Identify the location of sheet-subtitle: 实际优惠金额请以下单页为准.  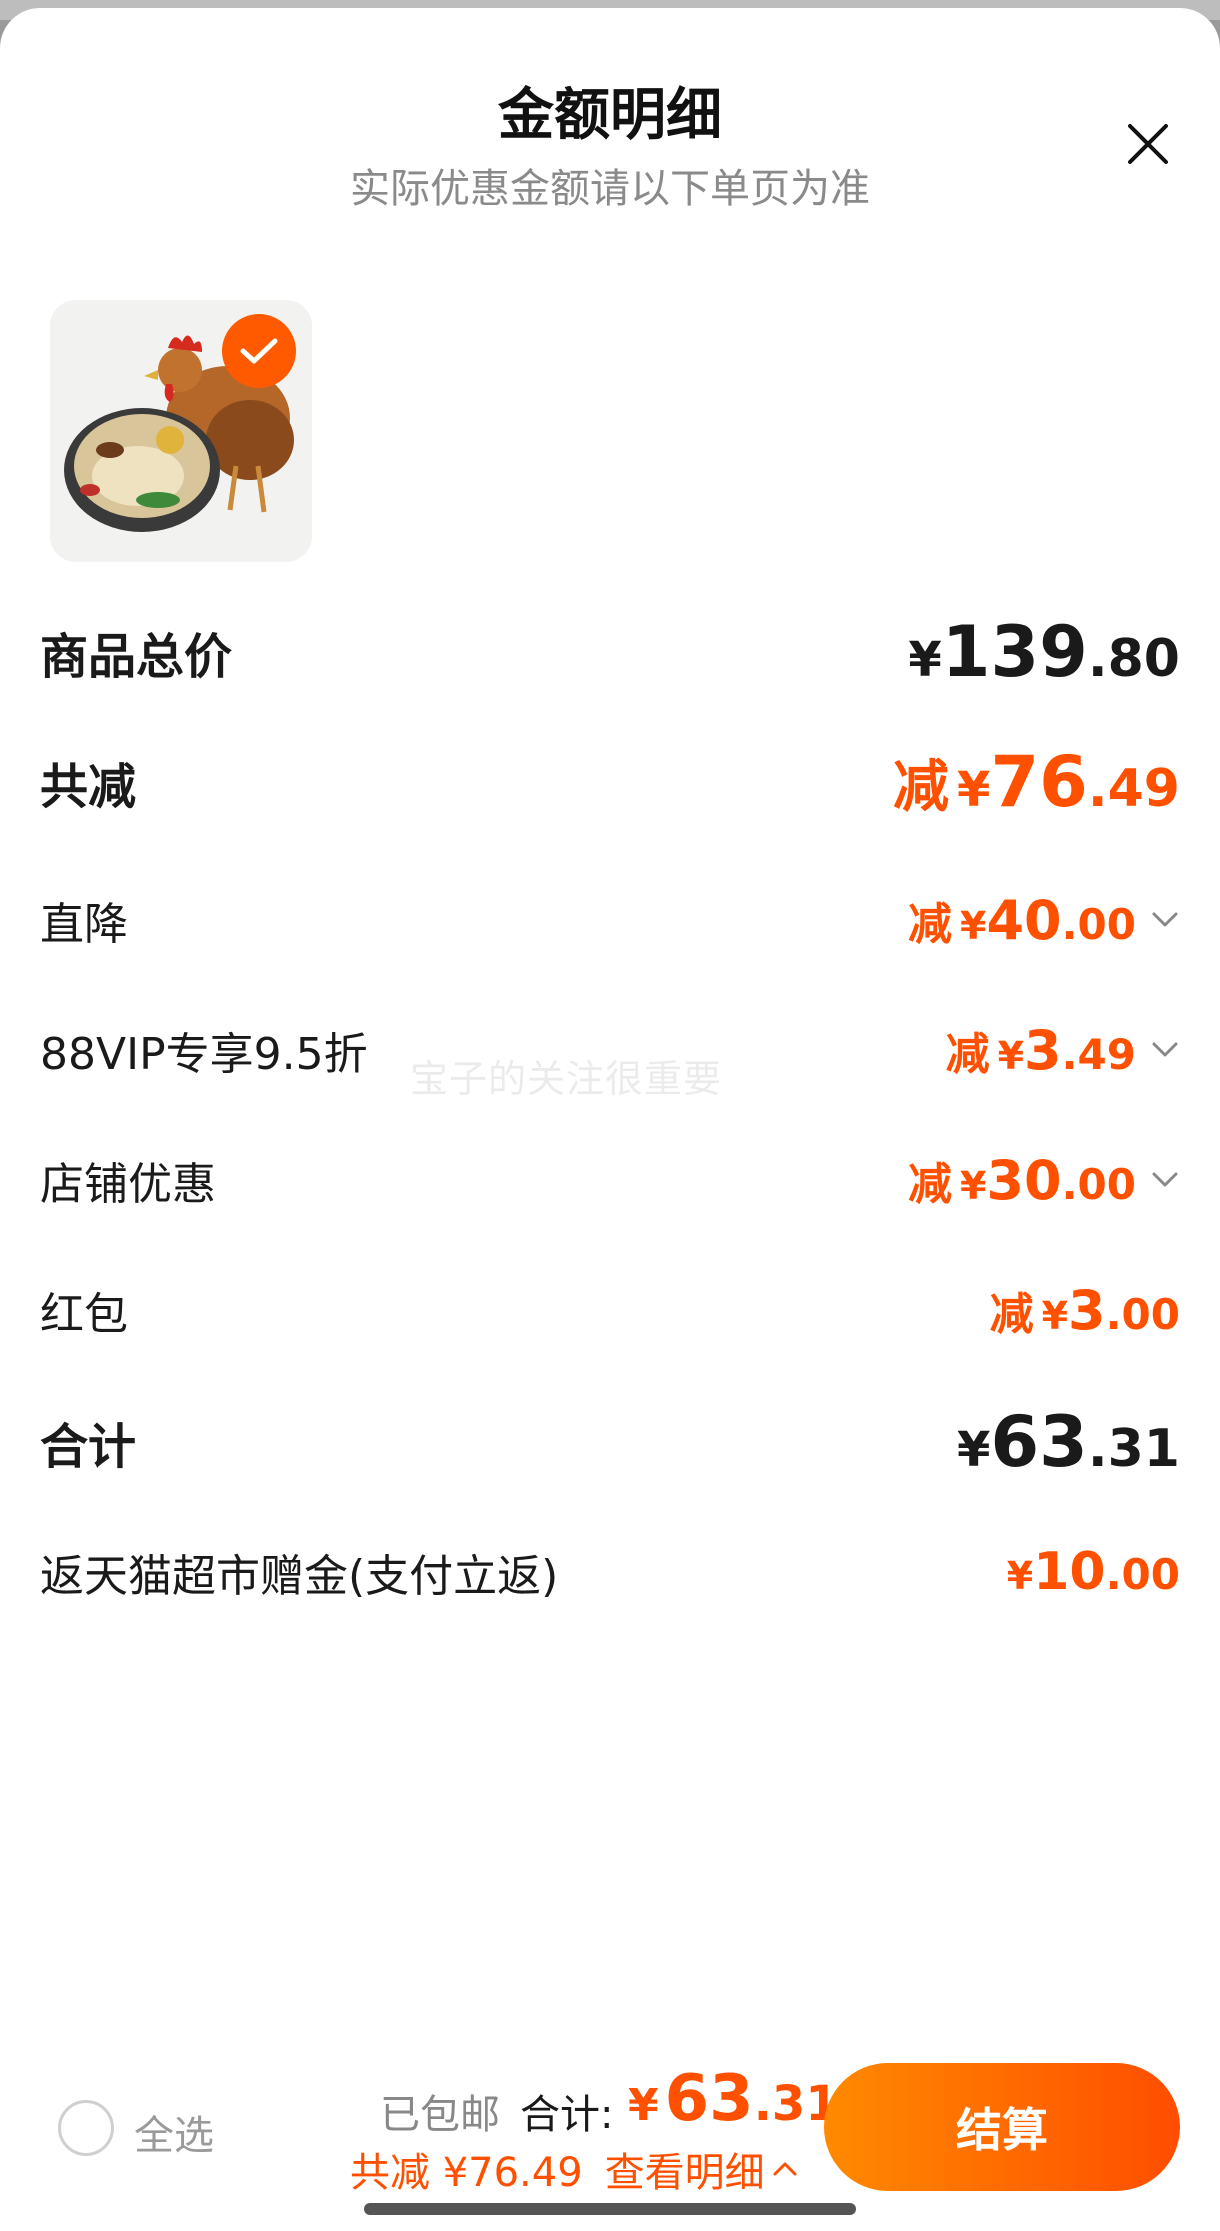
(610, 189).